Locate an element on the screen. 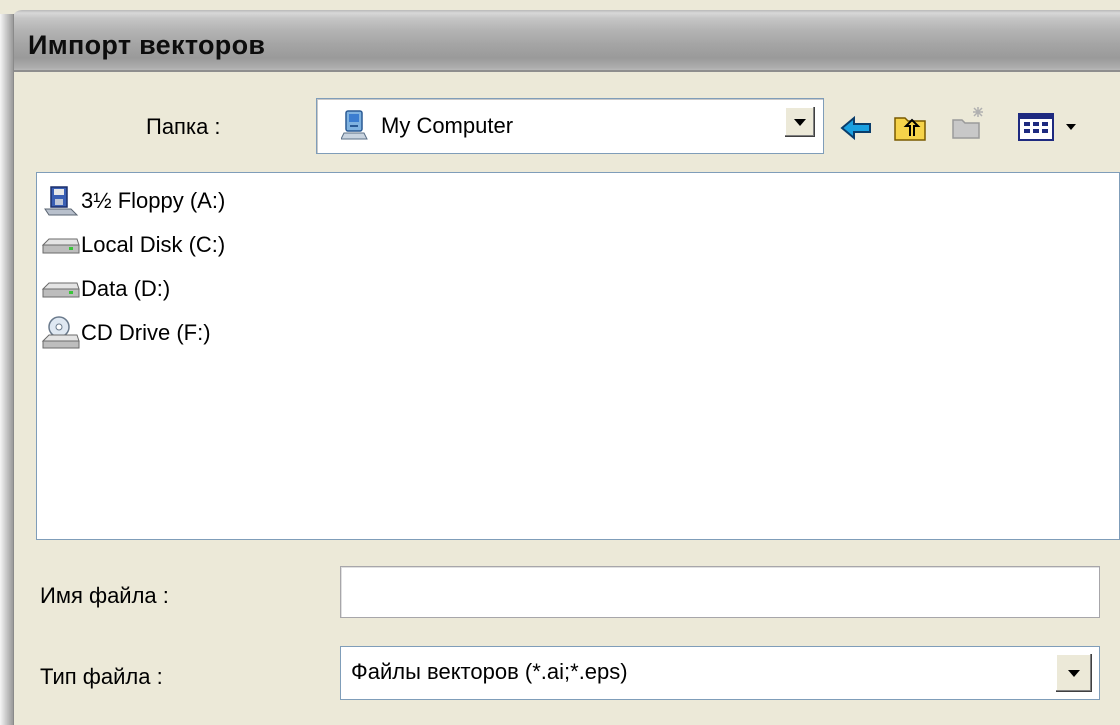  window-frame-left is located at coordinates (7, 369).